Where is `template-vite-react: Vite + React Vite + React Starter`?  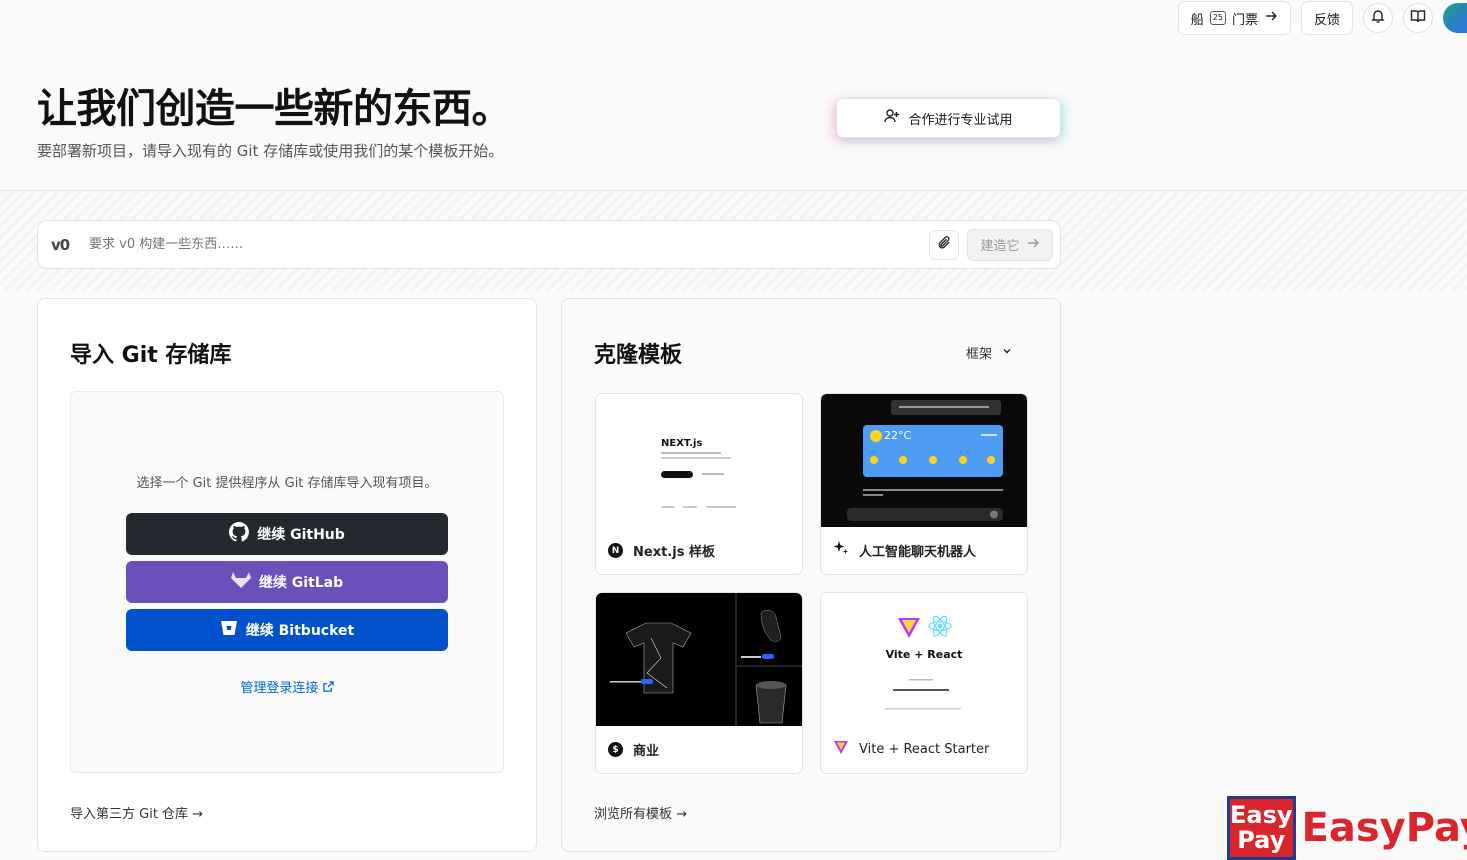 template-vite-react: Vite + React Vite + React Starter is located at coordinates (924, 683).